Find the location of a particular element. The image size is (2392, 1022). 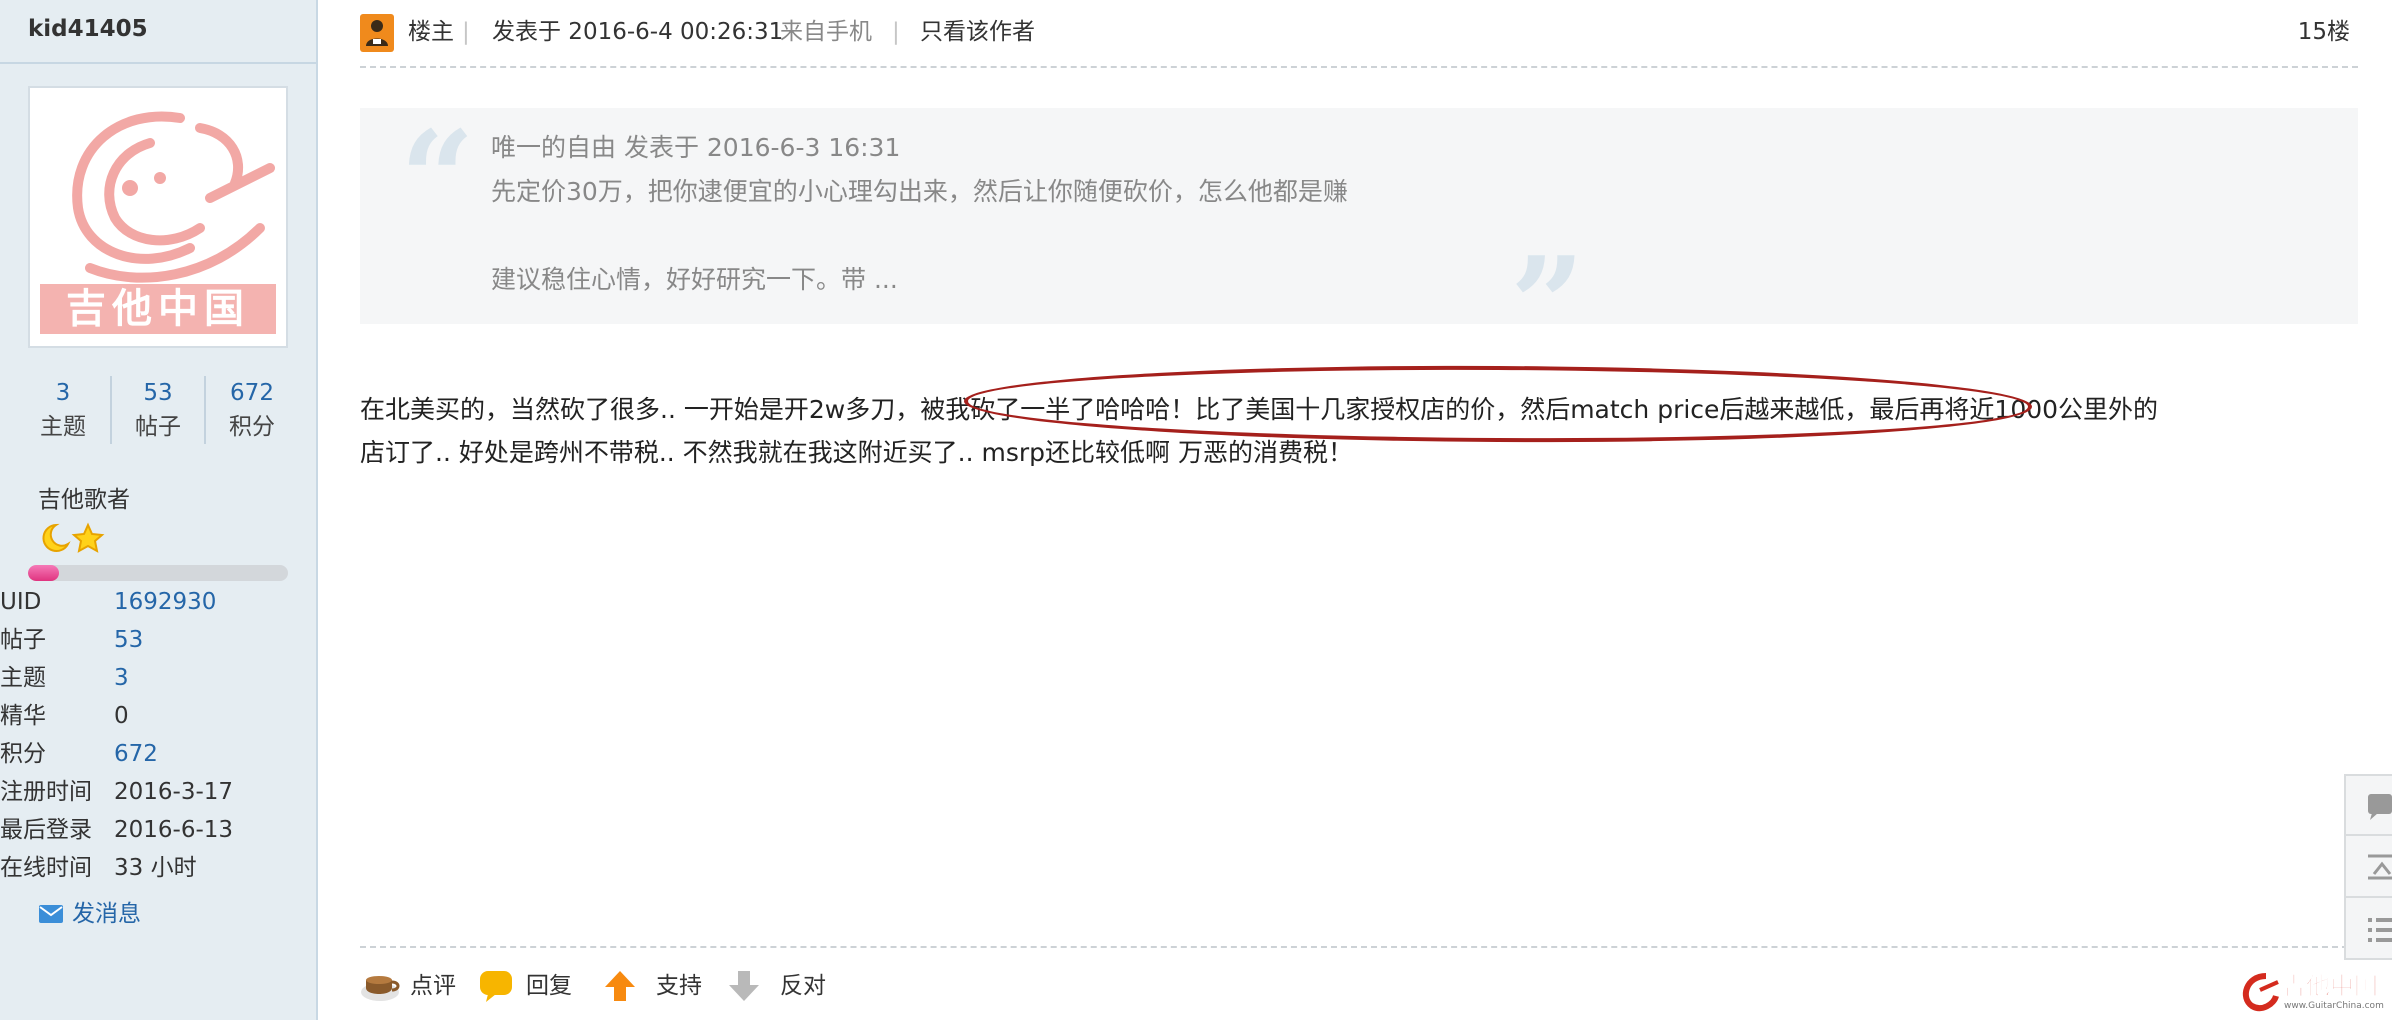

envelope-icon is located at coordinates (51, 914).